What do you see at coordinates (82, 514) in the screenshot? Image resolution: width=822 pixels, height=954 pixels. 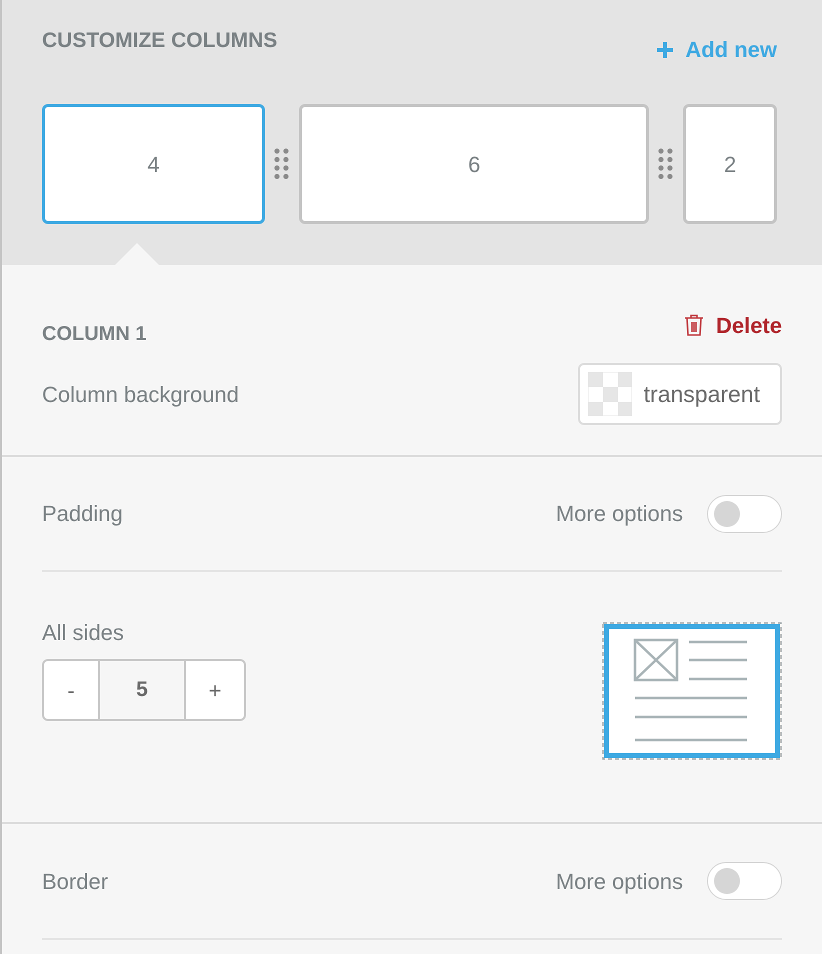 I see `padding-label: Padding` at bounding box center [82, 514].